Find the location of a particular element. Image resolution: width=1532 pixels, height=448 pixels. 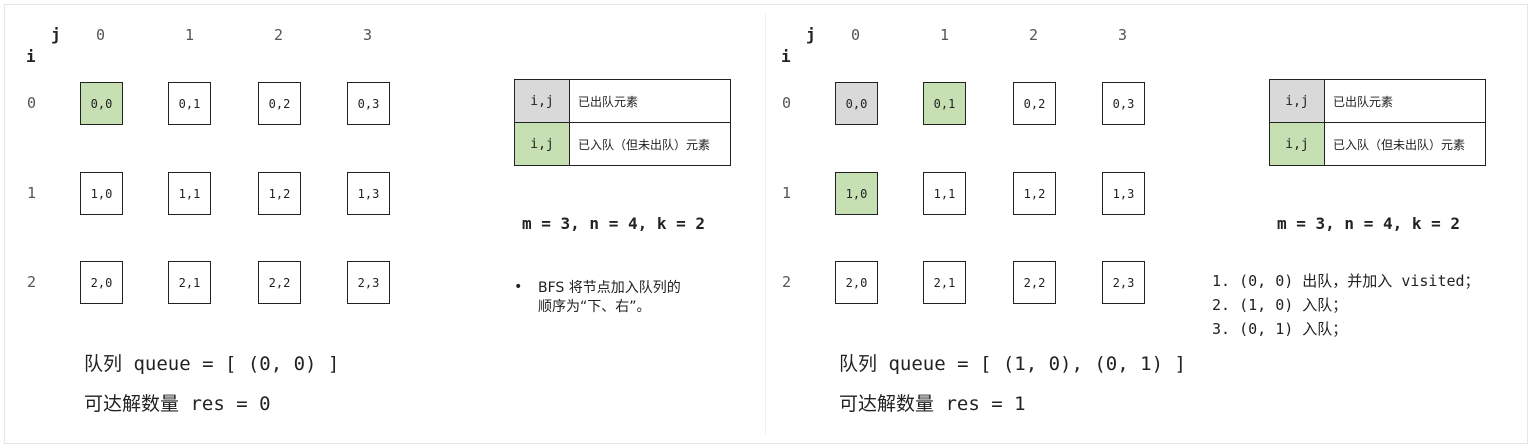

bfs-note-line: 顺序为“下、右”。 is located at coordinates (594, 307).